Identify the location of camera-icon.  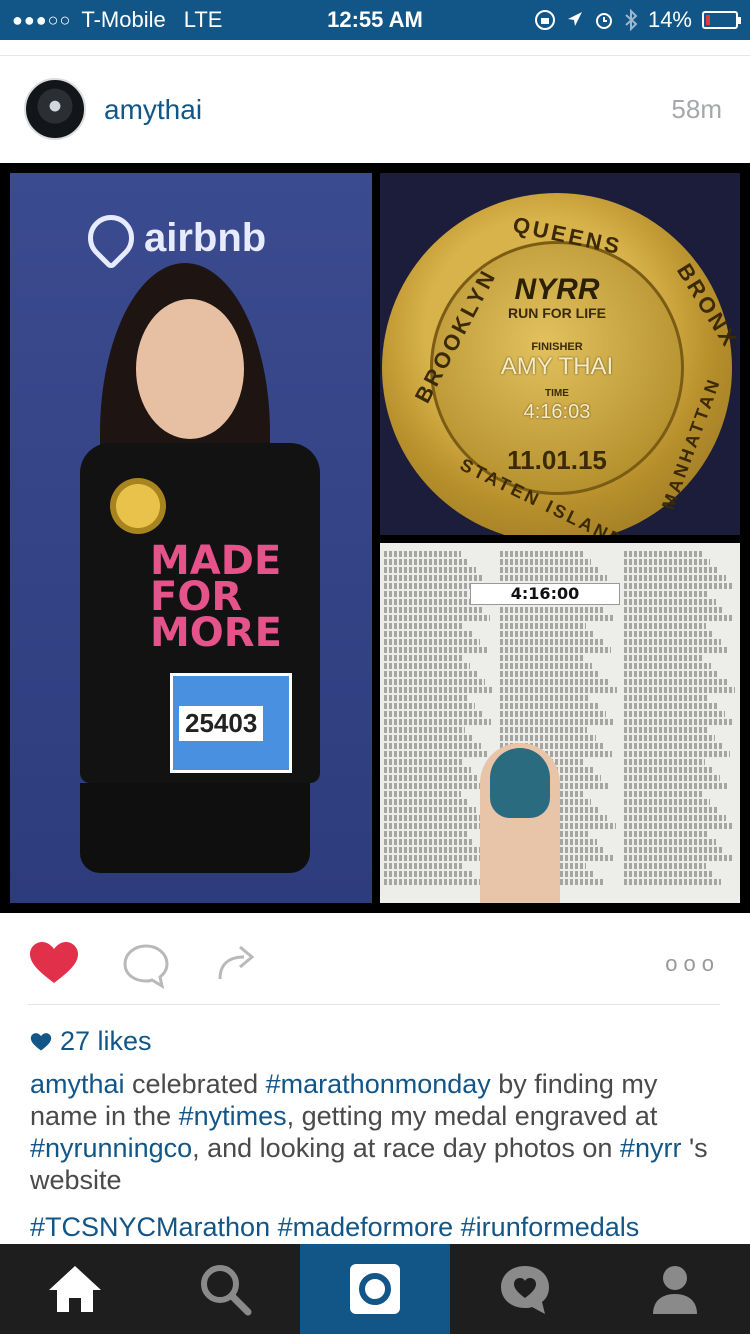
(375, 1289).